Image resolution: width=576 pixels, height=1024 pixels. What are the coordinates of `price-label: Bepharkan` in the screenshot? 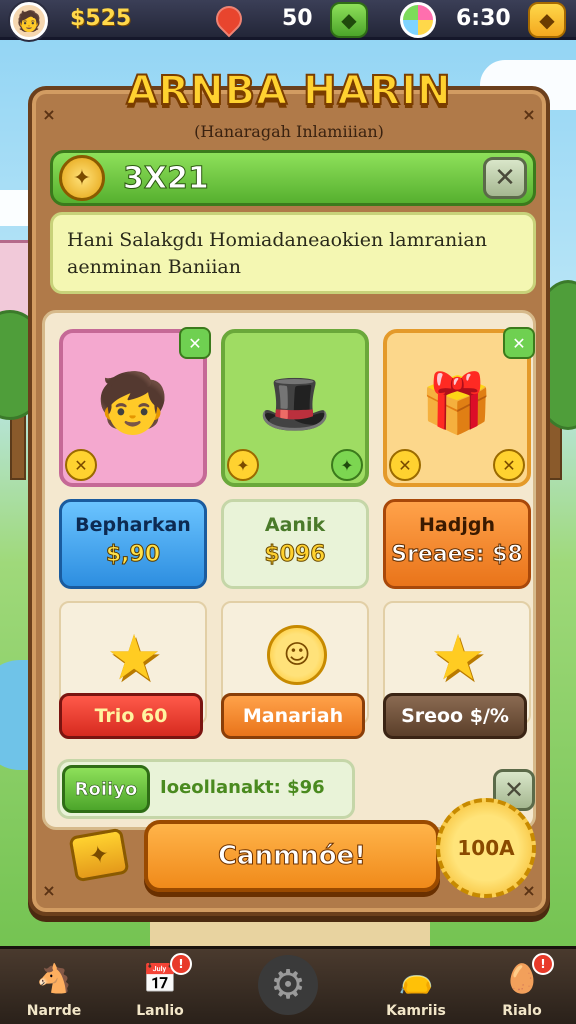 It's located at (133, 525).